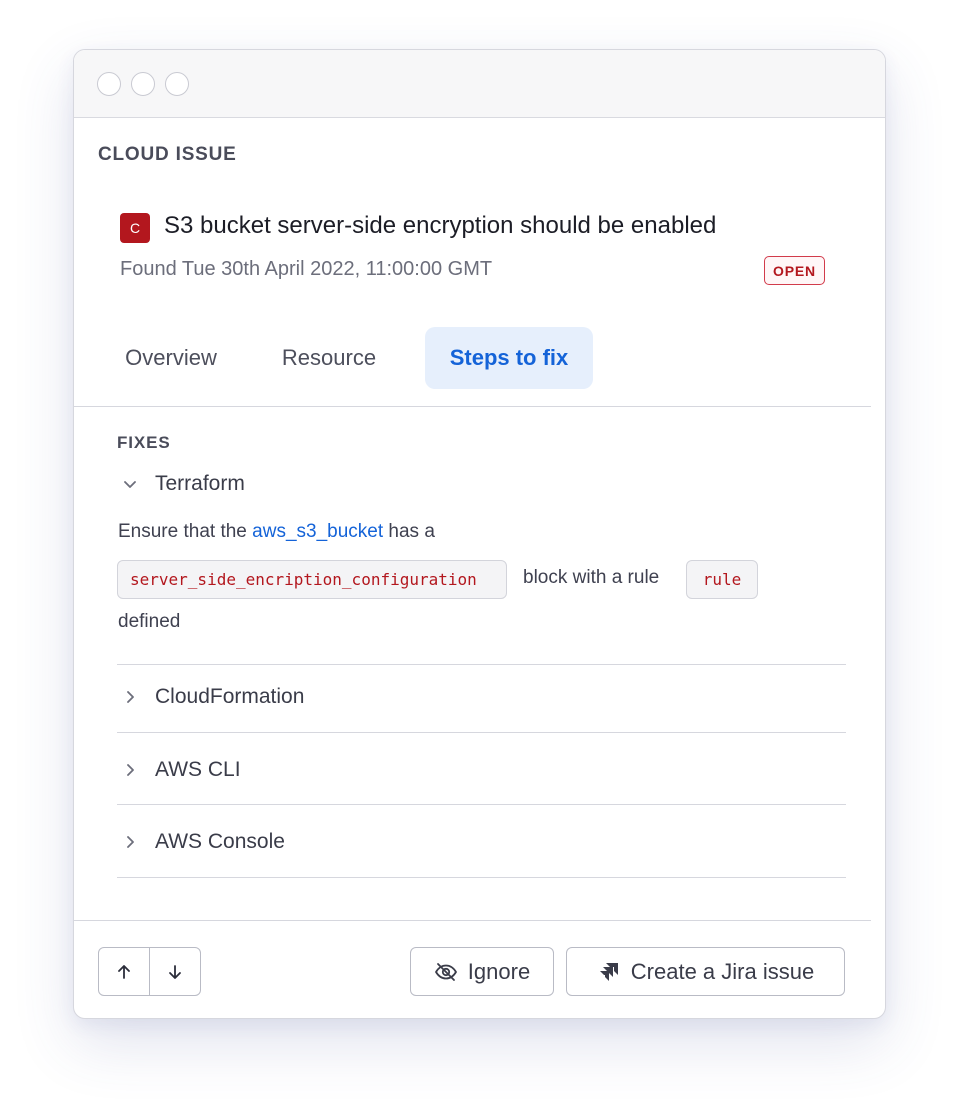 This screenshot has width=960, height=1116. What do you see at coordinates (329, 358) in the screenshot?
I see `tab-resource: Resource` at bounding box center [329, 358].